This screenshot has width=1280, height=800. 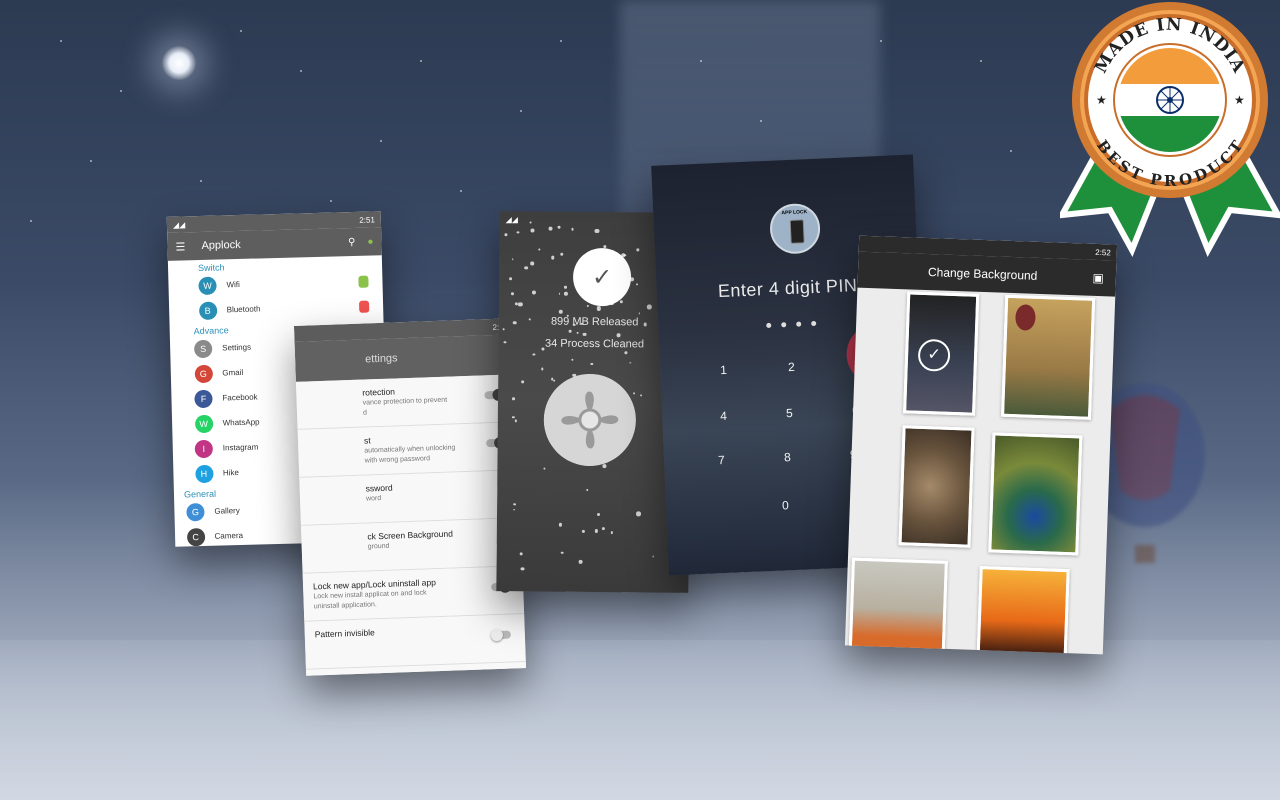 I want to click on bluetooth-icon: B, so click(x=207, y=310).